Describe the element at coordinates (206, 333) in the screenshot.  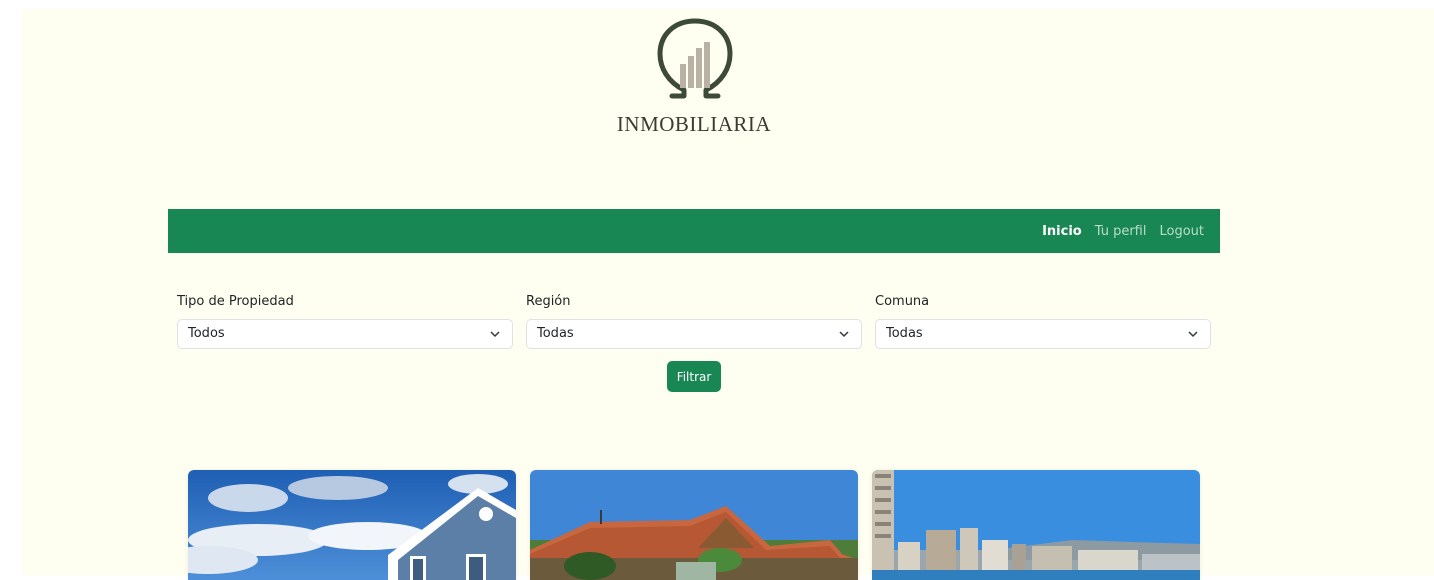
I see `tipo-select-value: Todos` at that location.